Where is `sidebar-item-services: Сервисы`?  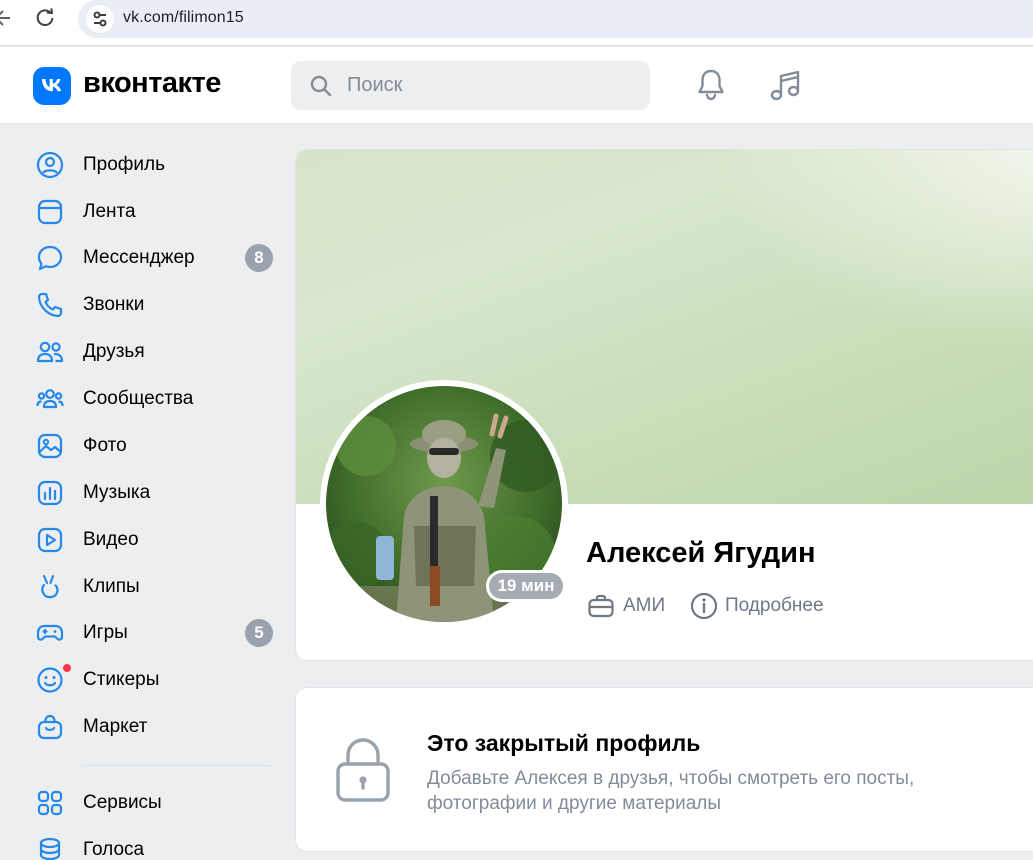
sidebar-item-services: Сервисы is located at coordinates (156, 803).